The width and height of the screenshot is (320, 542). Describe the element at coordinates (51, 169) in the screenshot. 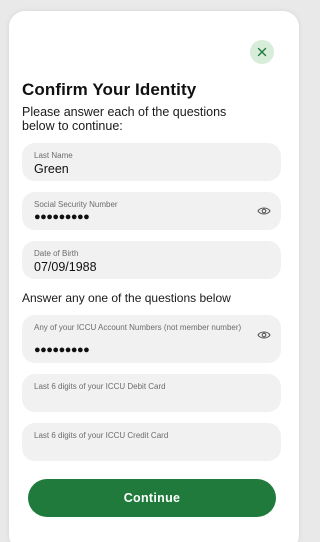

I see `last-name-value: Green` at that location.